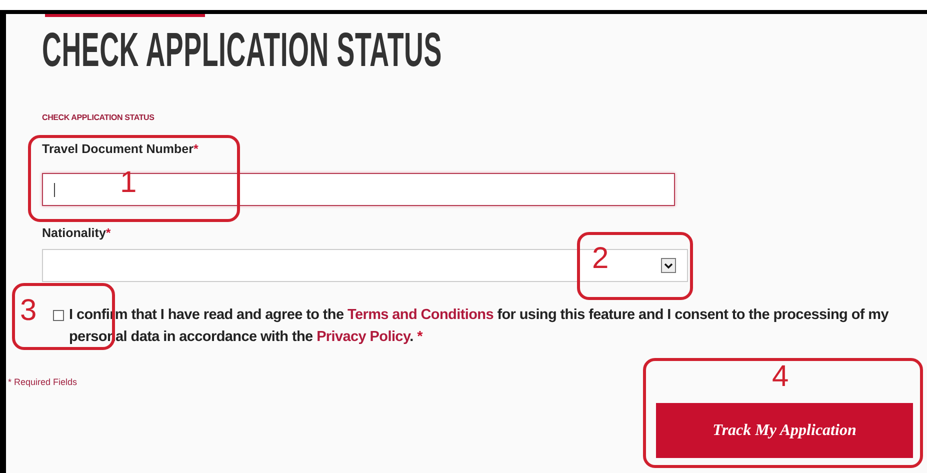 The image size is (927, 473). What do you see at coordinates (58, 315) in the screenshot?
I see `consent-checkbox` at bounding box center [58, 315].